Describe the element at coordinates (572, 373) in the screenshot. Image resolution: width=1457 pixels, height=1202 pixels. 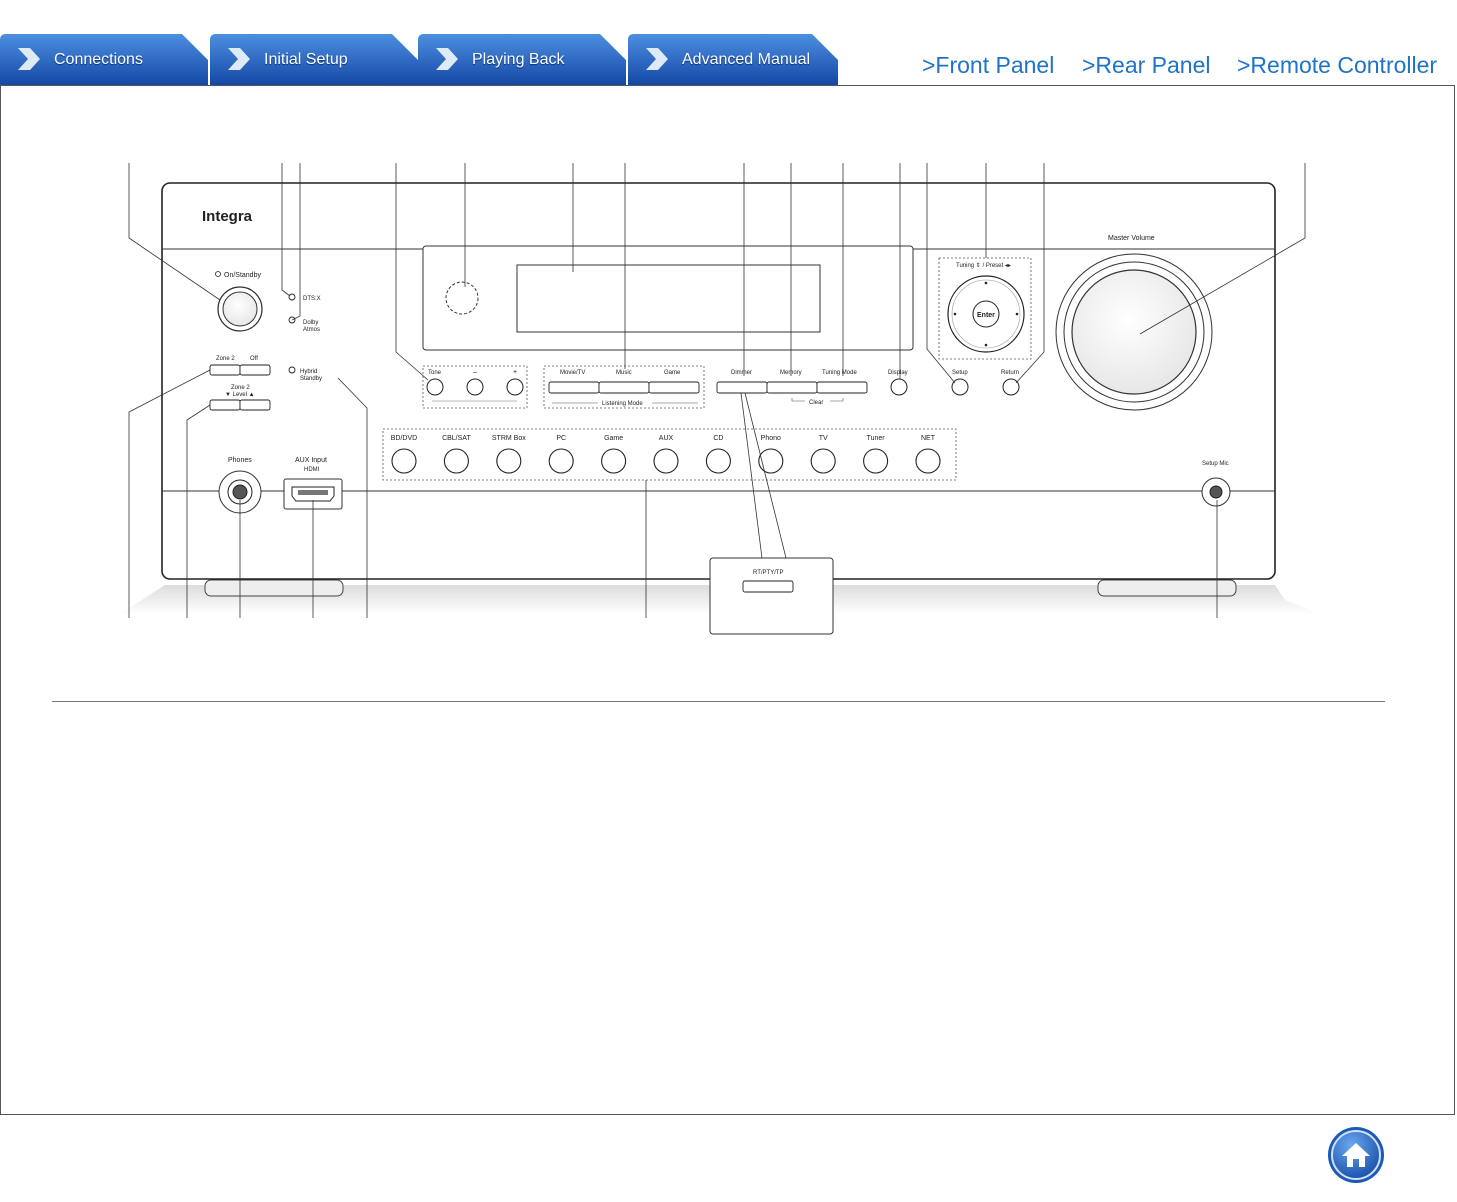
I see `movie-tv-label: Movie/TV` at that location.